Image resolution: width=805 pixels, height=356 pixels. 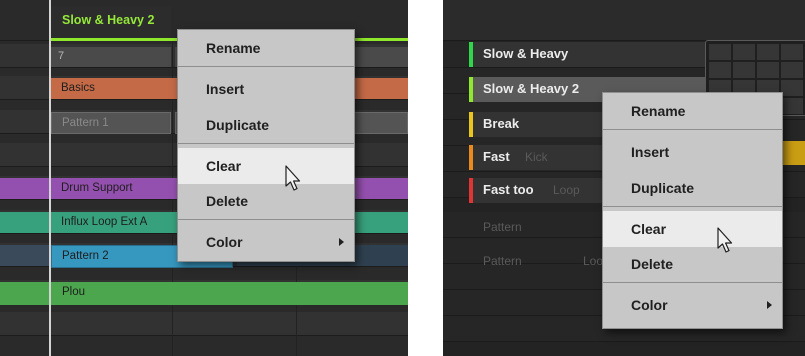 I want to click on ghost-label: Kick, so click(x=536, y=157).